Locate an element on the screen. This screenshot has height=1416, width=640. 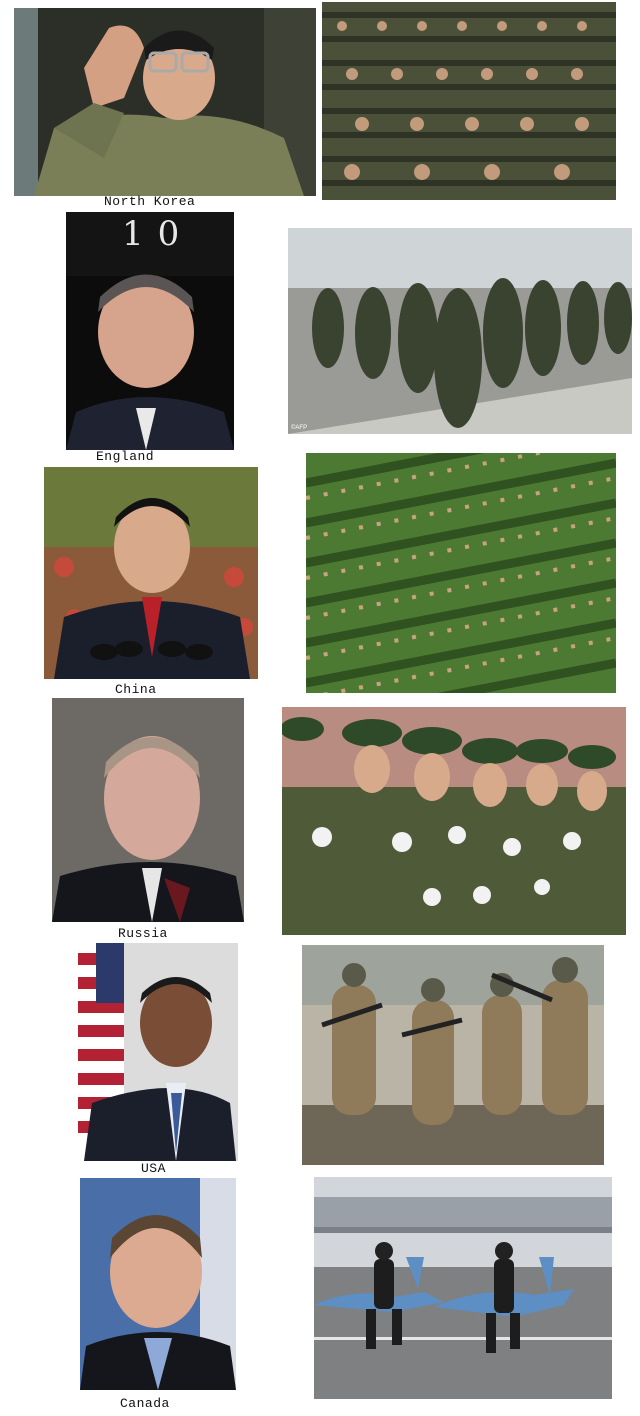
army-photo-usa is located at coordinates (453, 1055).